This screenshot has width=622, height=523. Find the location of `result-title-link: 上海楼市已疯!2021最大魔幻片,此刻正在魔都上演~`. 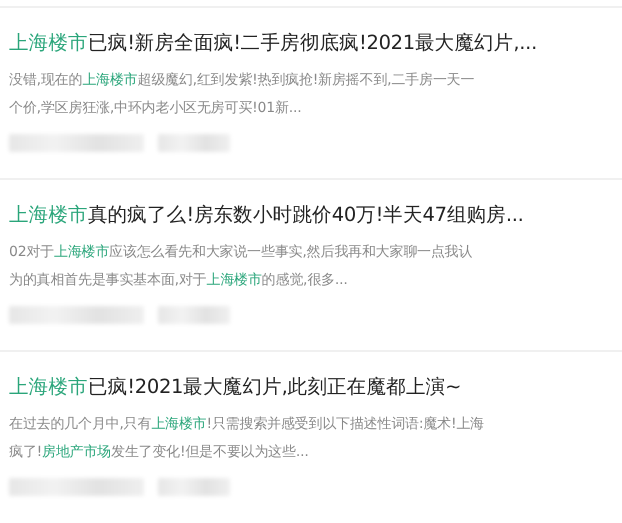

result-title-link: 上海楼市已疯!2021最大魔幻片,此刻正在魔都上演~ is located at coordinates (310, 387).